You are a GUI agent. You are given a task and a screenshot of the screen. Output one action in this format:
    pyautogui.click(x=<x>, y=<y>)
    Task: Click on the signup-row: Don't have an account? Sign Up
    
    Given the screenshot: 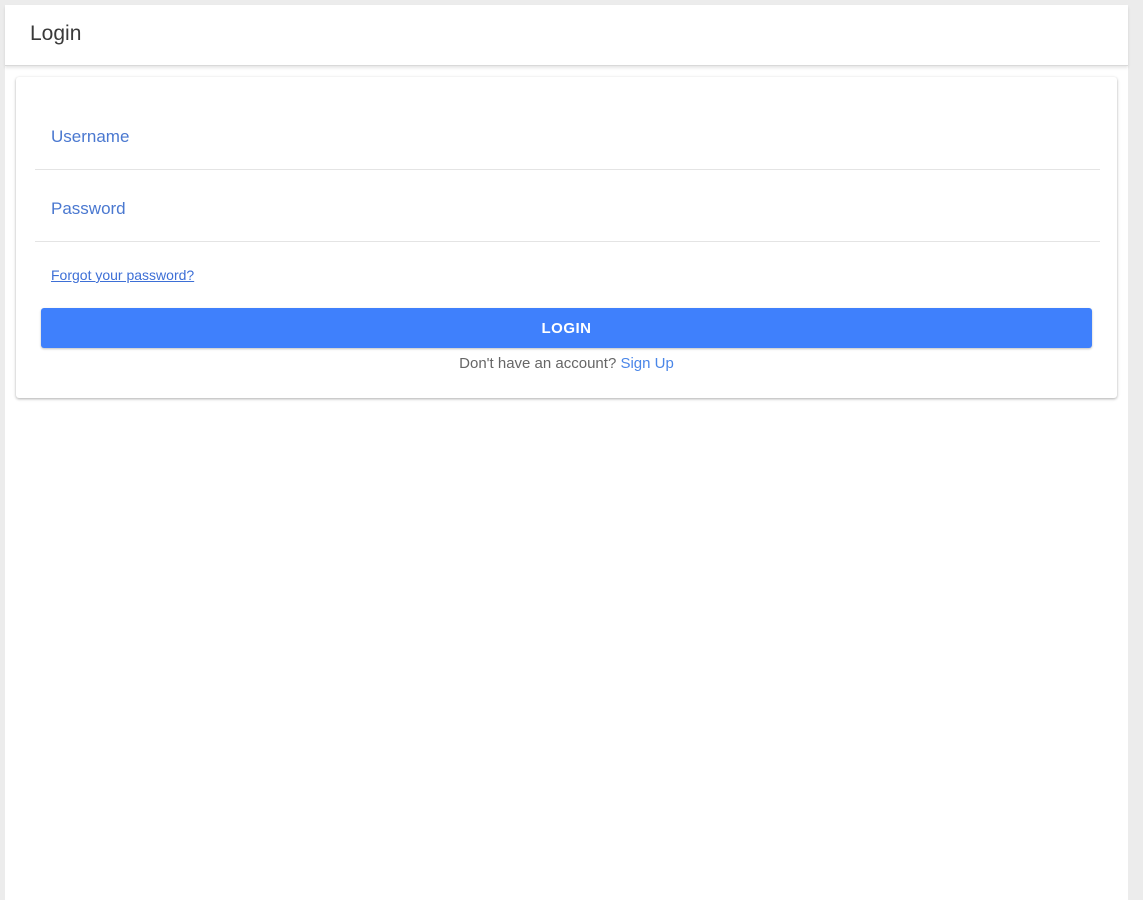 What is the action you would take?
    pyautogui.click(x=566, y=363)
    